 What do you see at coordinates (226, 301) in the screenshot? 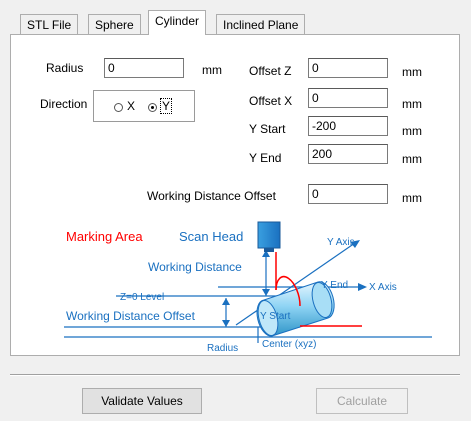
I see `wdo-arrow-up` at bounding box center [226, 301].